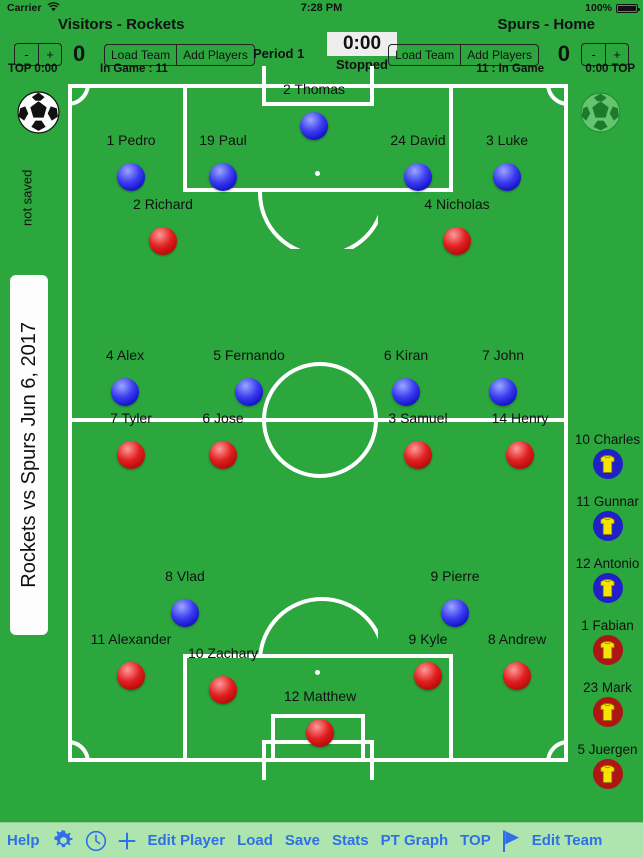  Describe the element at coordinates (127, 840) in the screenshot. I see `toolbar-plus-icon` at that location.